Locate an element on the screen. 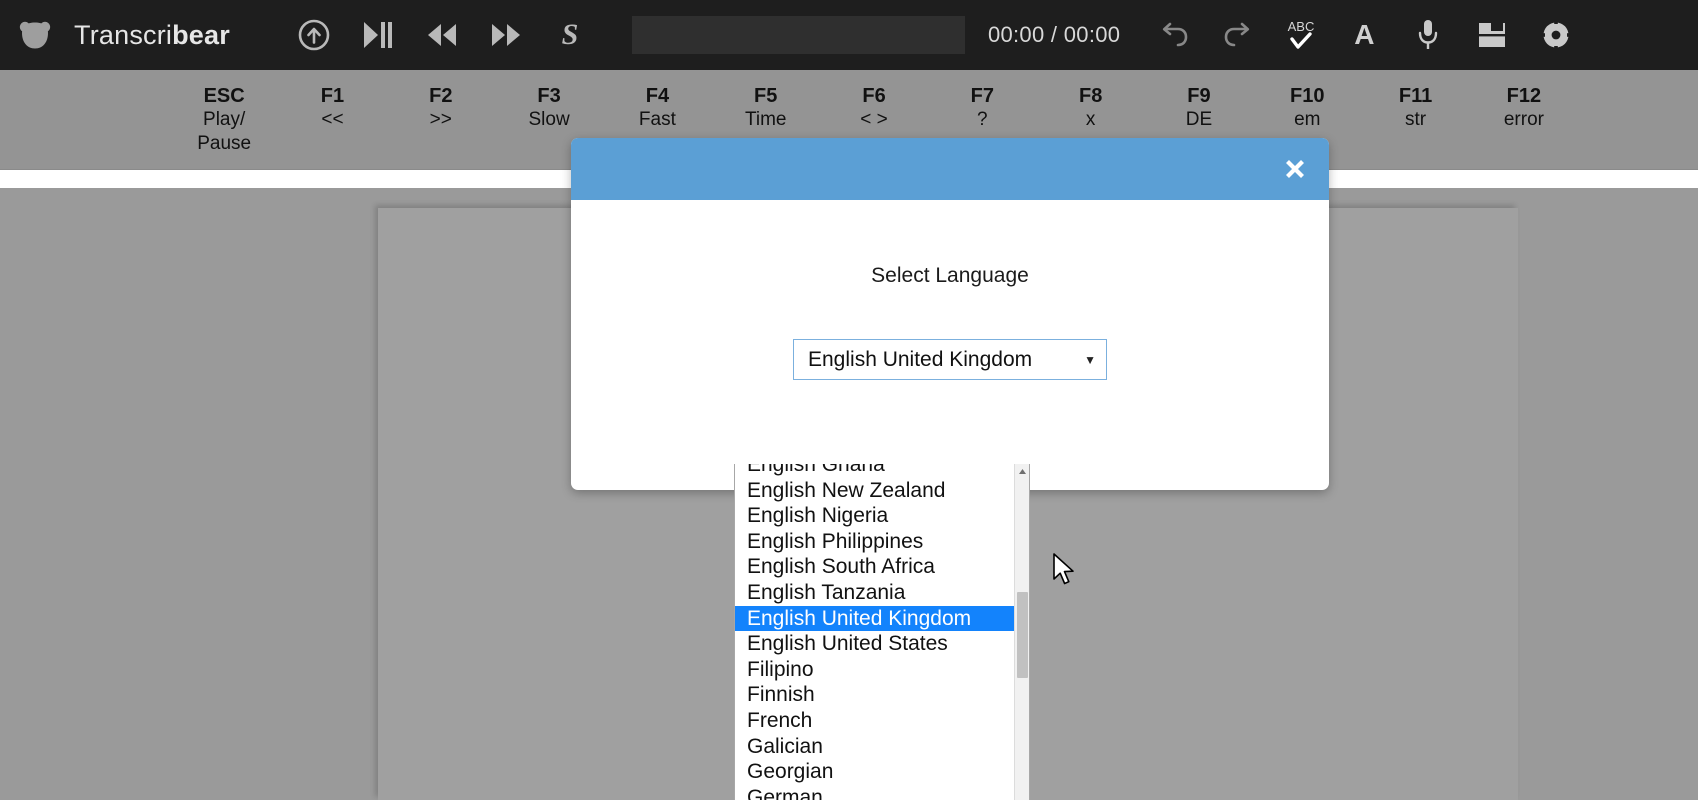  fkey-desc: error is located at coordinates (1523, 119).